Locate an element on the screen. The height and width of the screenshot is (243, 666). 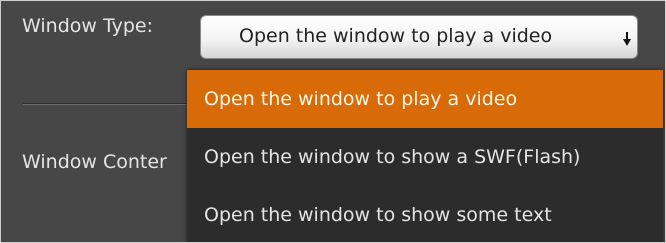
window-type-select-value: Open the window to play a video is located at coordinates (396, 36).